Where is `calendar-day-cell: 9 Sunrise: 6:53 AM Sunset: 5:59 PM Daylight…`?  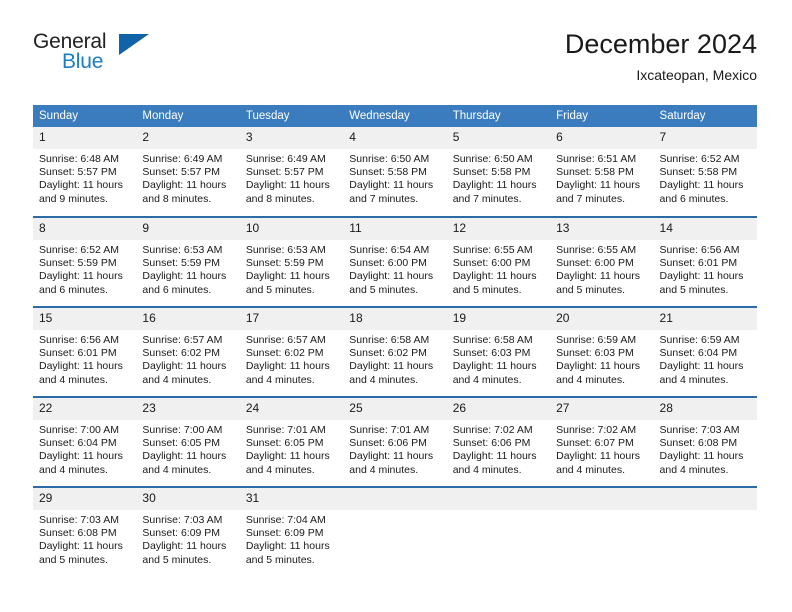 calendar-day-cell: 9 Sunrise: 6:53 AM Sunset: 5:59 PM Daylight… is located at coordinates (188, 261).